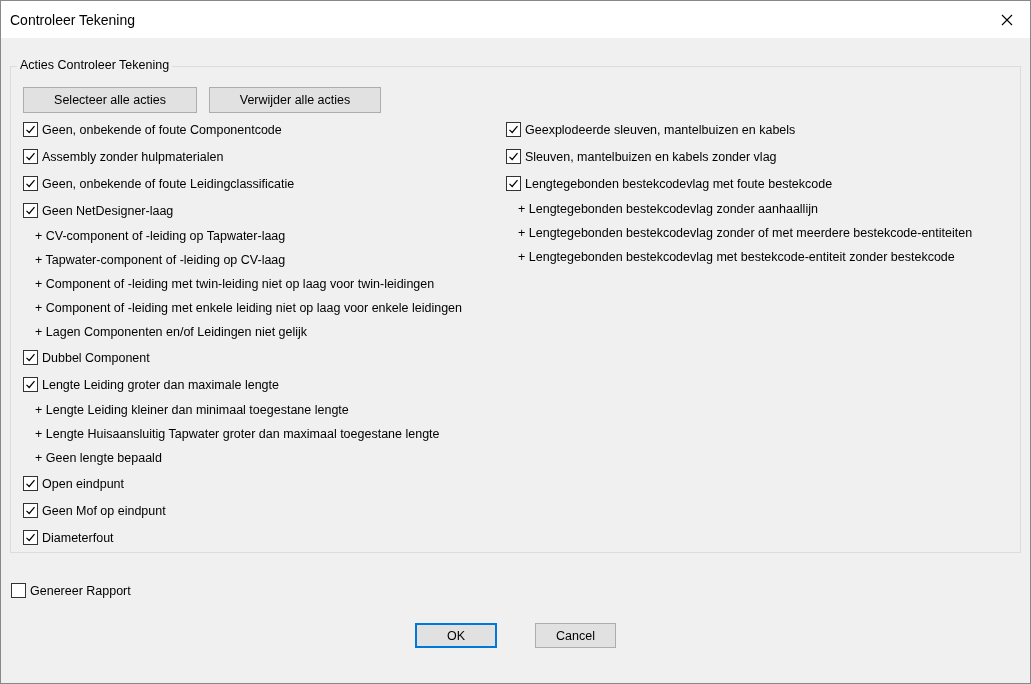 This screenshot has width=1031, height=684. Describe the element at coordinates (237, 434) in the screenshot. I see `sub-action-text: + Lengte Huisaansluitig Tapwater groter dan maximaal toegestane lengte` at that location.